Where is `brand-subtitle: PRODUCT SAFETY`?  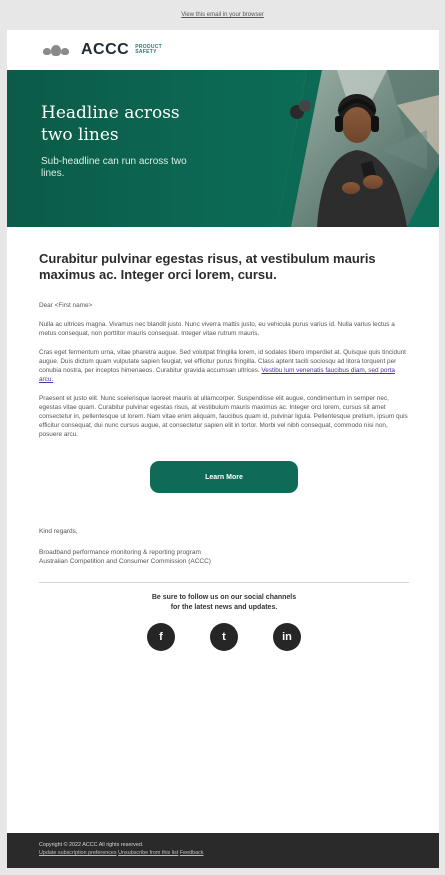 brand-subtitle: PRODUCT SAFETY is located at coordinates (149, 49).